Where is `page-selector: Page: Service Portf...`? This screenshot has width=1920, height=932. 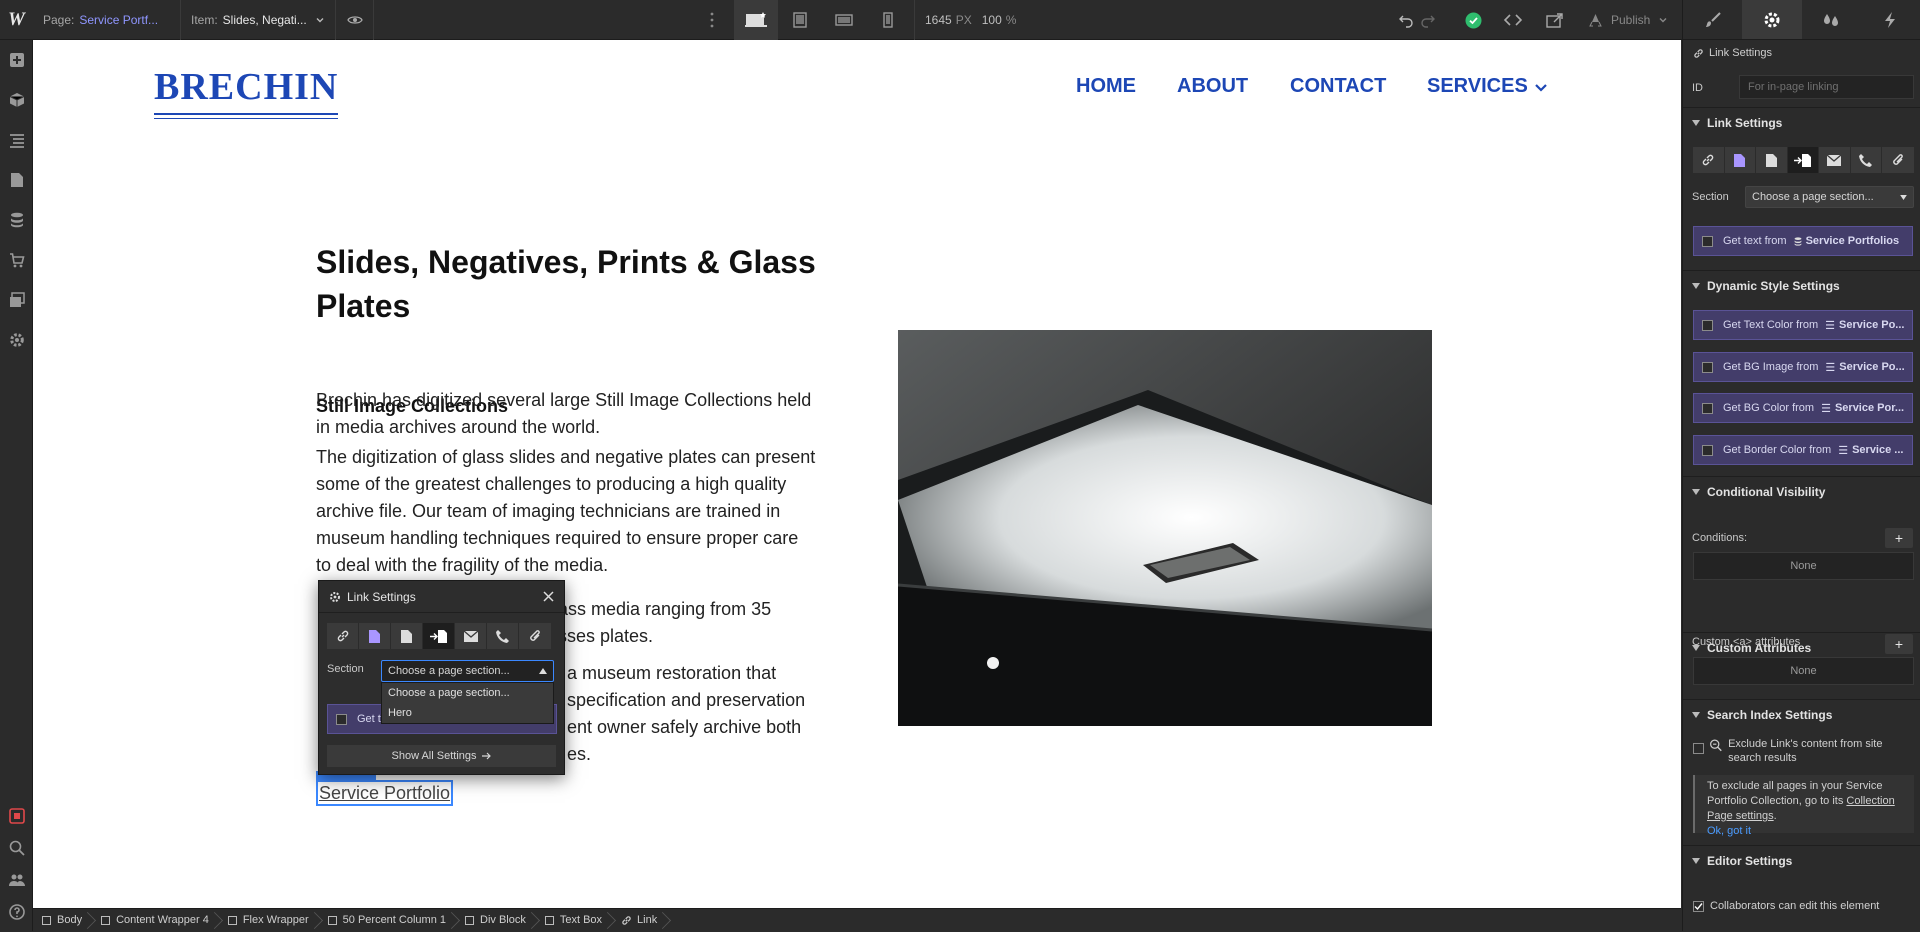
page-selector: Page: Service Portf... is located at coordinates (107, 20).